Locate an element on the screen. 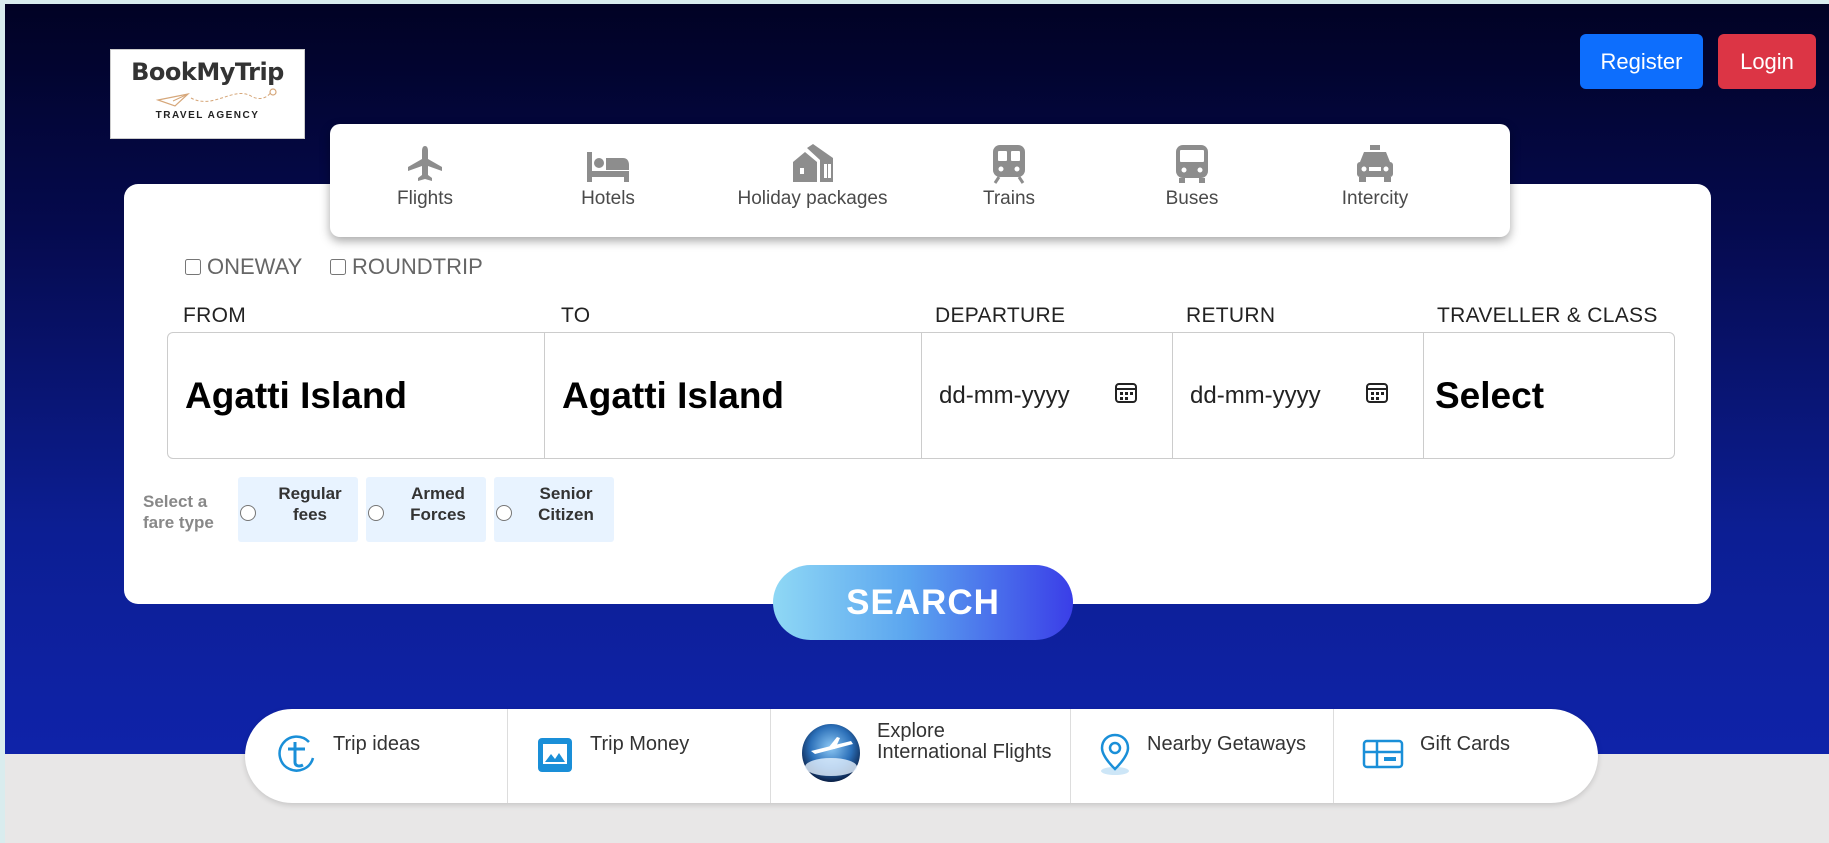 Image resolution: width=1829 pixels, height=843 pixels. tab-intercity: Intercity is located at coordinates (1375, 180).